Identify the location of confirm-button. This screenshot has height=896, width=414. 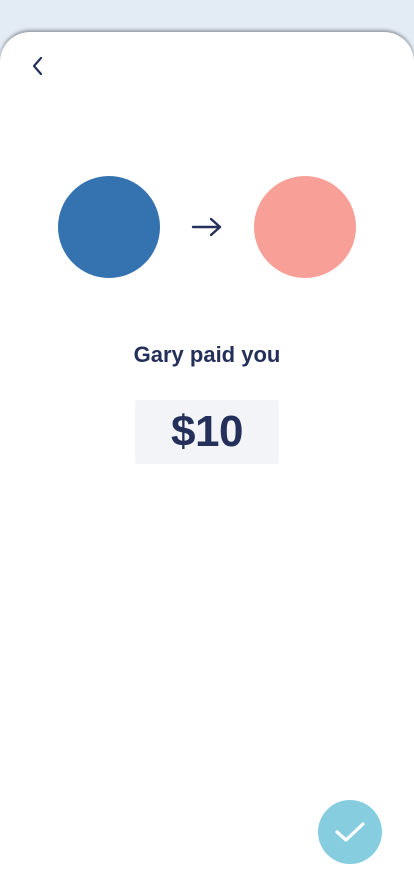
(350, 832).